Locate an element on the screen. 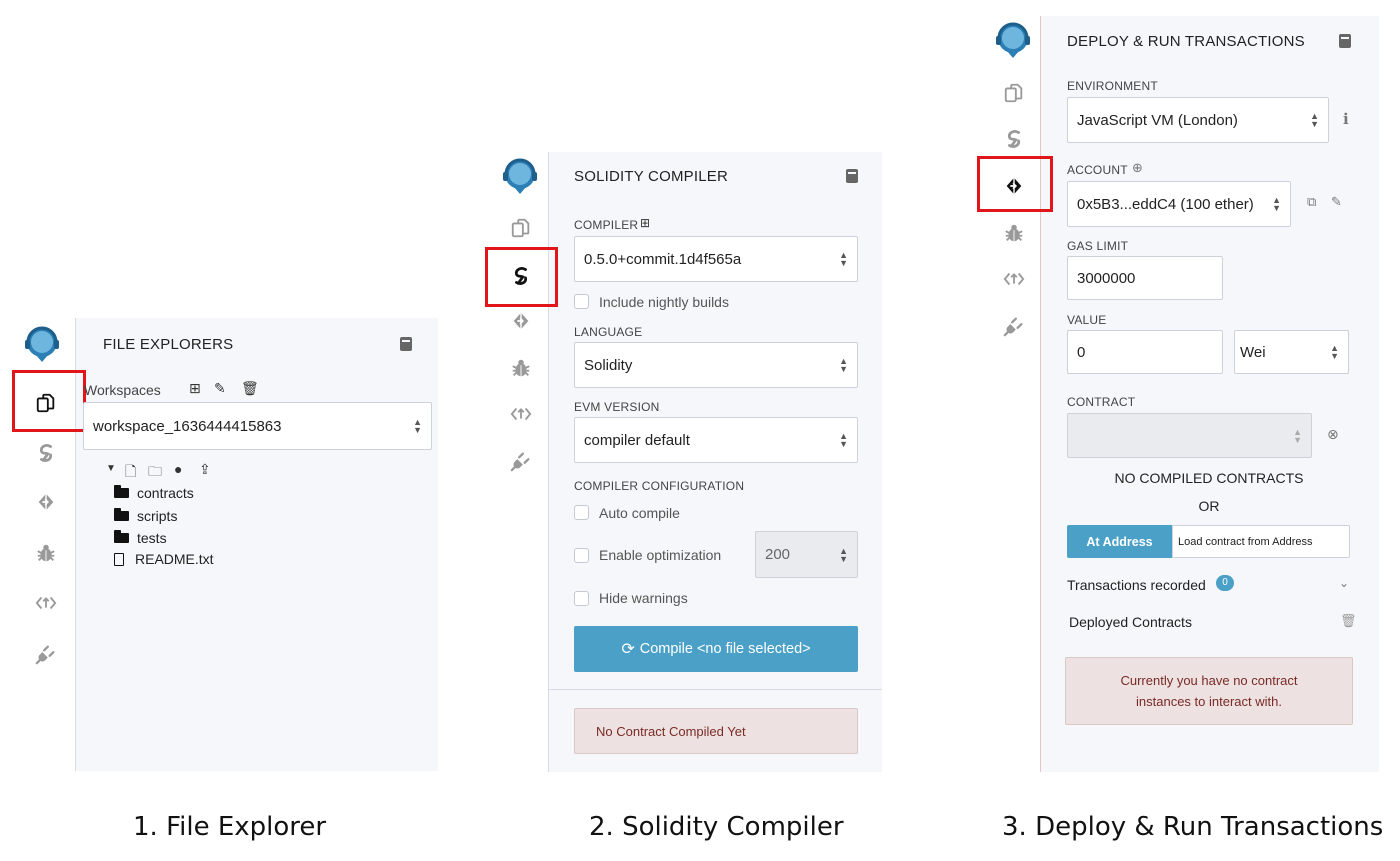 The width and height of the screenshot is (1400, 861). enable-optimization-label: Enable optimization is located at coordinates (660, 555).